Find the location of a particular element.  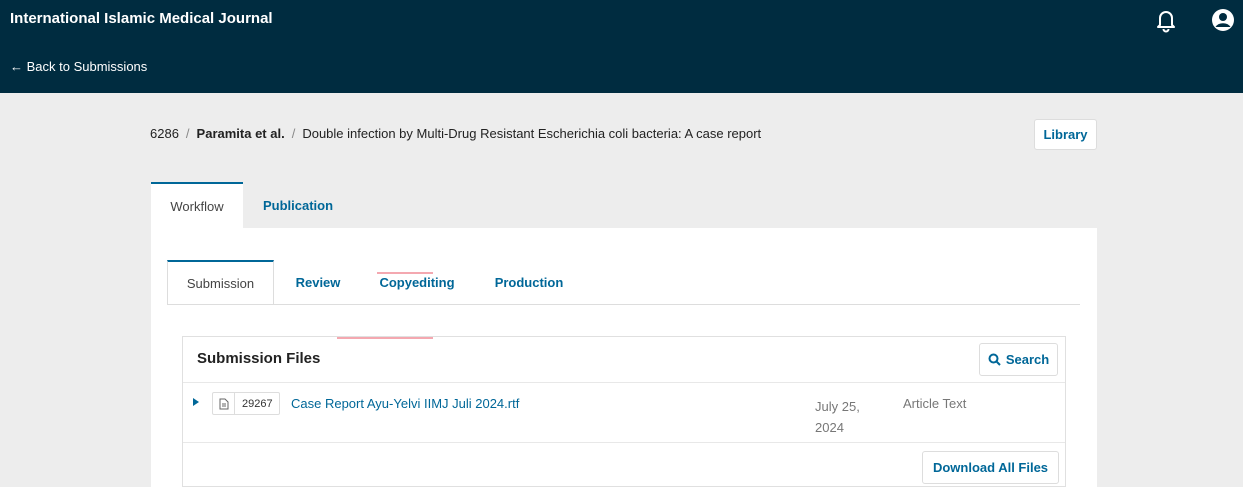

file-id-badge: 29267 is located at coordinates (246, 403).